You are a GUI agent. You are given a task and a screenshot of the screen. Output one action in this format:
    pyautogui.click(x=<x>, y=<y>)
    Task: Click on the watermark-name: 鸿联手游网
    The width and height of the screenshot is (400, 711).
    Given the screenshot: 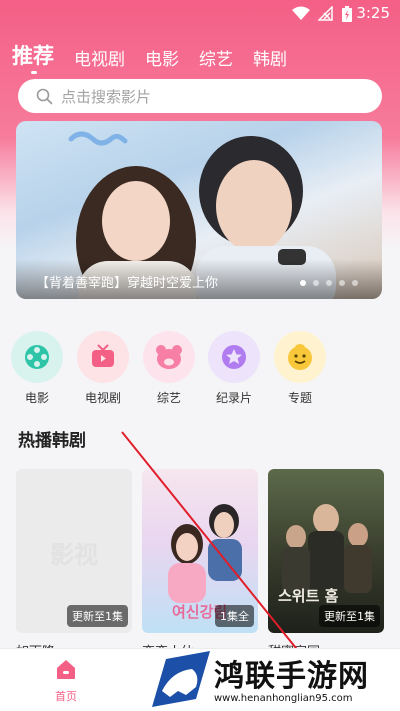 What is the action you would take?
    pyautogui.click(x=291, y=676)
    